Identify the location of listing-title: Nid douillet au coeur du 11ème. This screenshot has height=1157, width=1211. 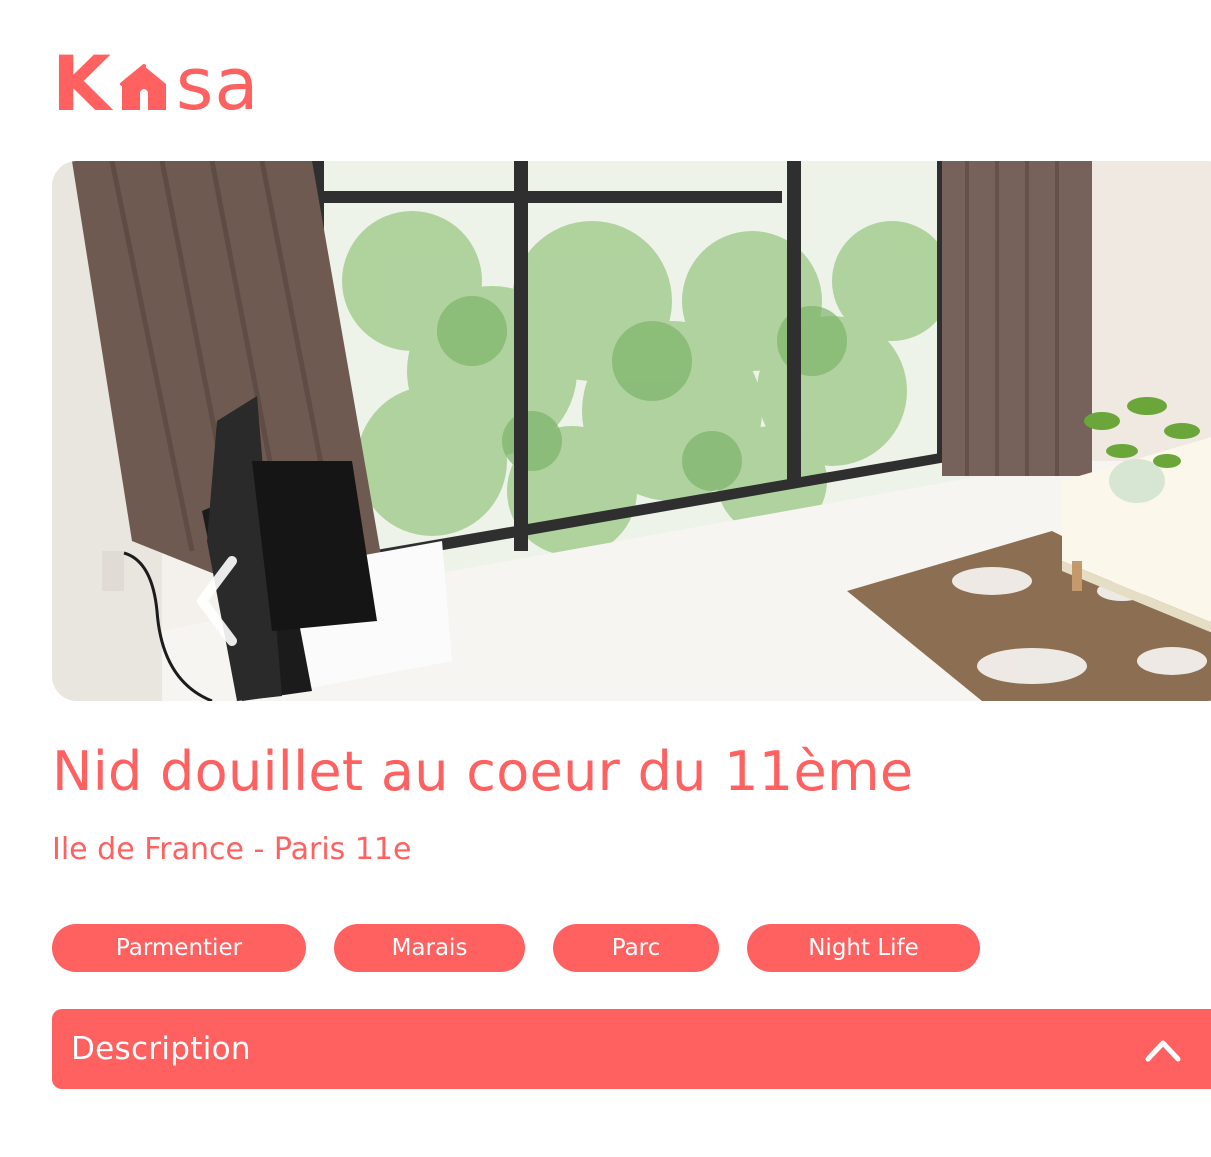
(483, 771).